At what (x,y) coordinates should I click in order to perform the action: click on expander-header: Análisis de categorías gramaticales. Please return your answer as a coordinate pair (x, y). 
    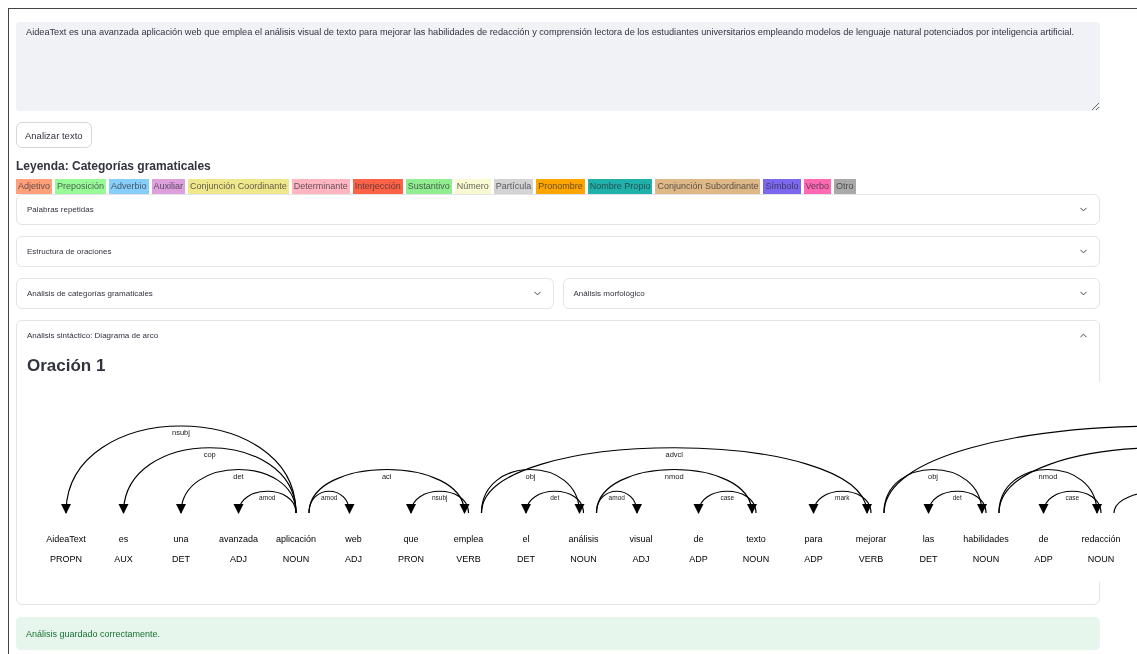
    Looking at the image, I should click on (285, 293).